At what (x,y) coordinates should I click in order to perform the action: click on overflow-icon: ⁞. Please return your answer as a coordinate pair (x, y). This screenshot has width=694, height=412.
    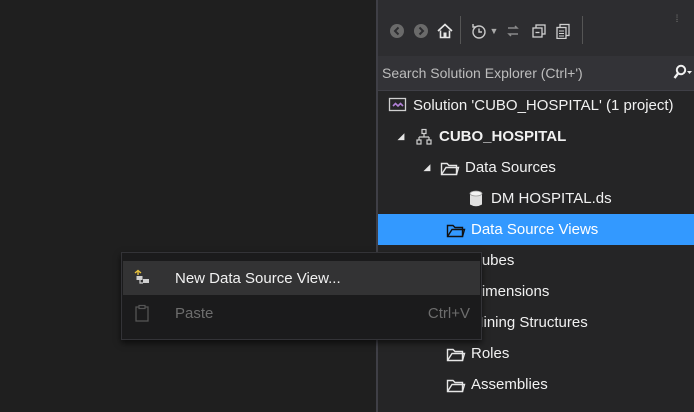
    Looking at the image, I should click on (677, 19).